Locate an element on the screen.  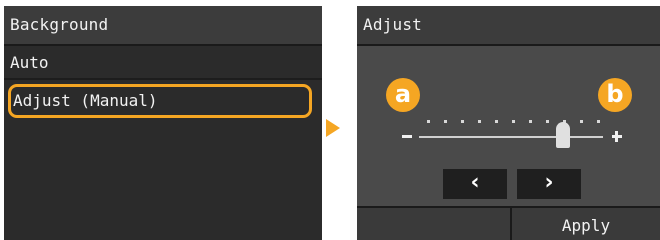
bottom-bar: Apply is located at coordinates (508, 223).